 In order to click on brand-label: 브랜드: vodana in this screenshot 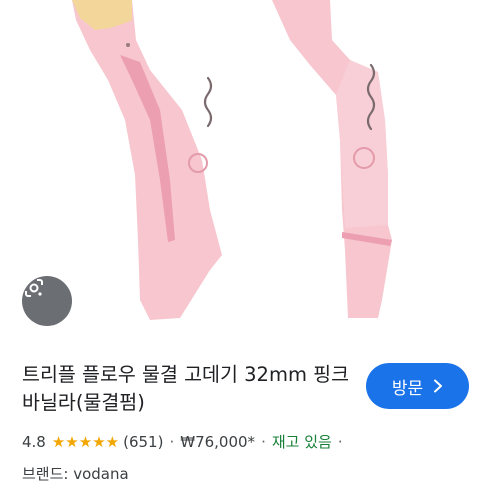, I will do `click(75, 474)`.